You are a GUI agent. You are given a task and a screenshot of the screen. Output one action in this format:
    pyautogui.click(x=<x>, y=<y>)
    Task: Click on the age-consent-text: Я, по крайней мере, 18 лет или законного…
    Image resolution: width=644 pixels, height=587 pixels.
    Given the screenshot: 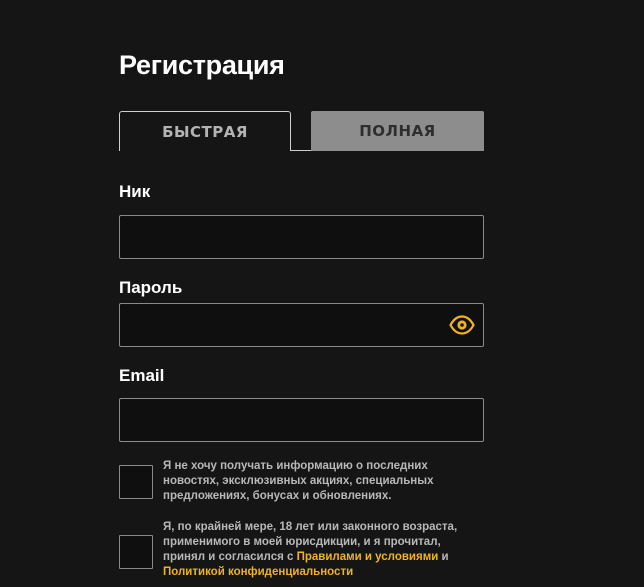 What is the action you would take?
    pyautogui.click(x=313, y=550)
    